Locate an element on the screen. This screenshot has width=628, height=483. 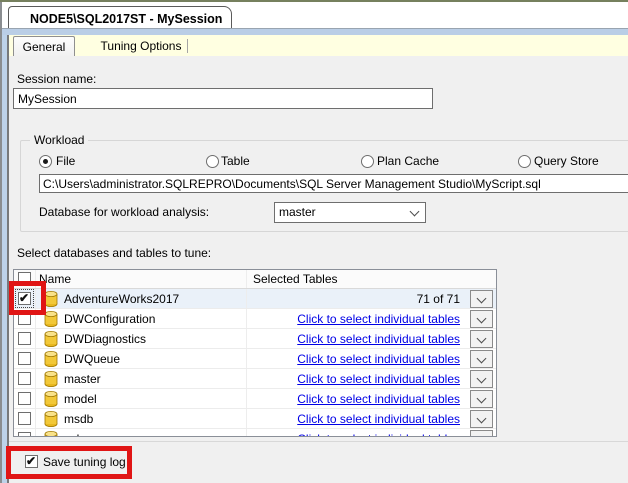
workload-database-combobox: master is located at coordinates (350, 212).